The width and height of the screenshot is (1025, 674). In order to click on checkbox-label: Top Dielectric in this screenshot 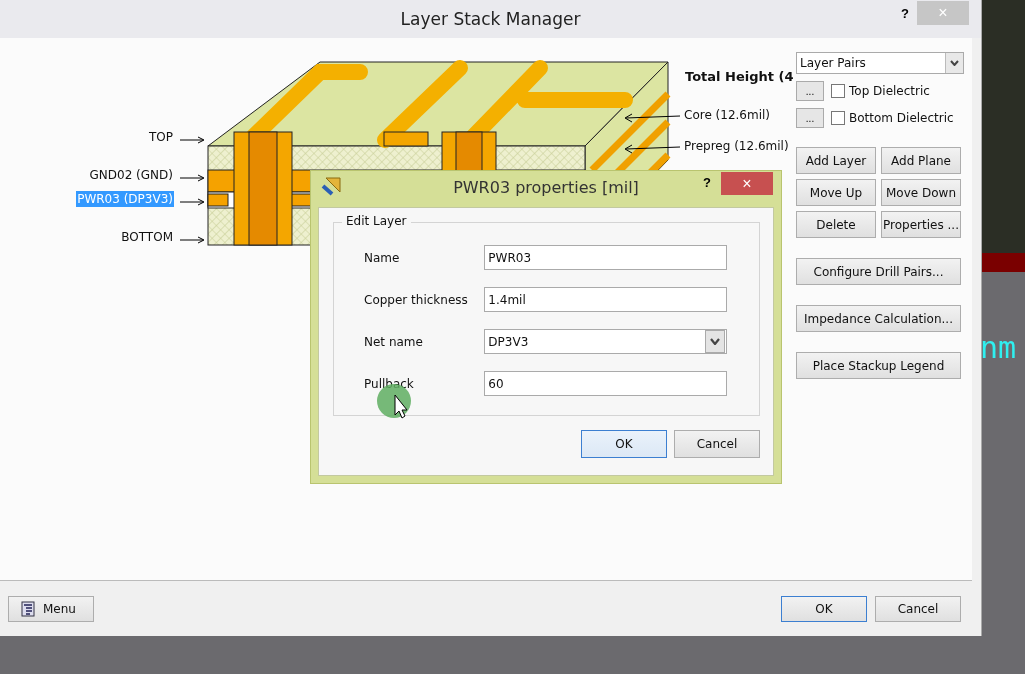, I will do `click(889, 91)`.